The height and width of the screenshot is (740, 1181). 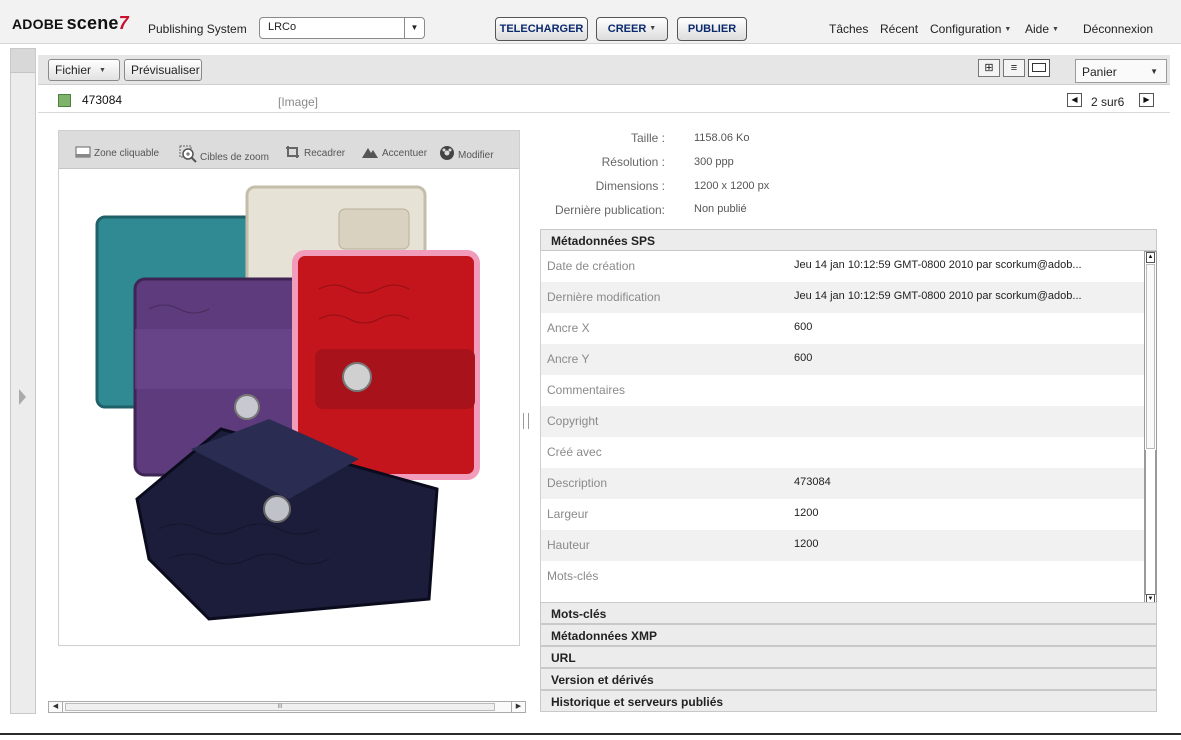 I want to click on grid-view-icon: ⊞, so click(x=989, y=68).